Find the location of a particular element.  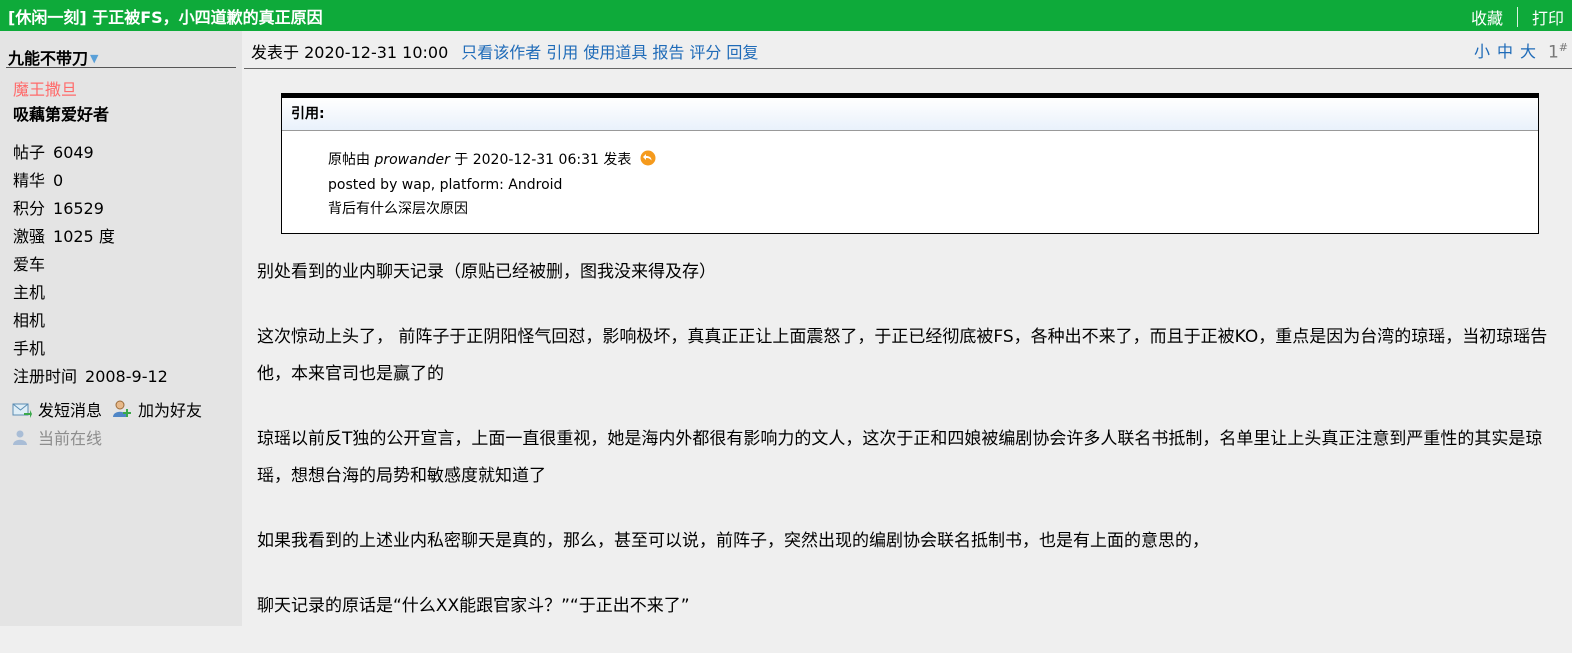

floor-mark: # is located at coordinates (1563, 47).